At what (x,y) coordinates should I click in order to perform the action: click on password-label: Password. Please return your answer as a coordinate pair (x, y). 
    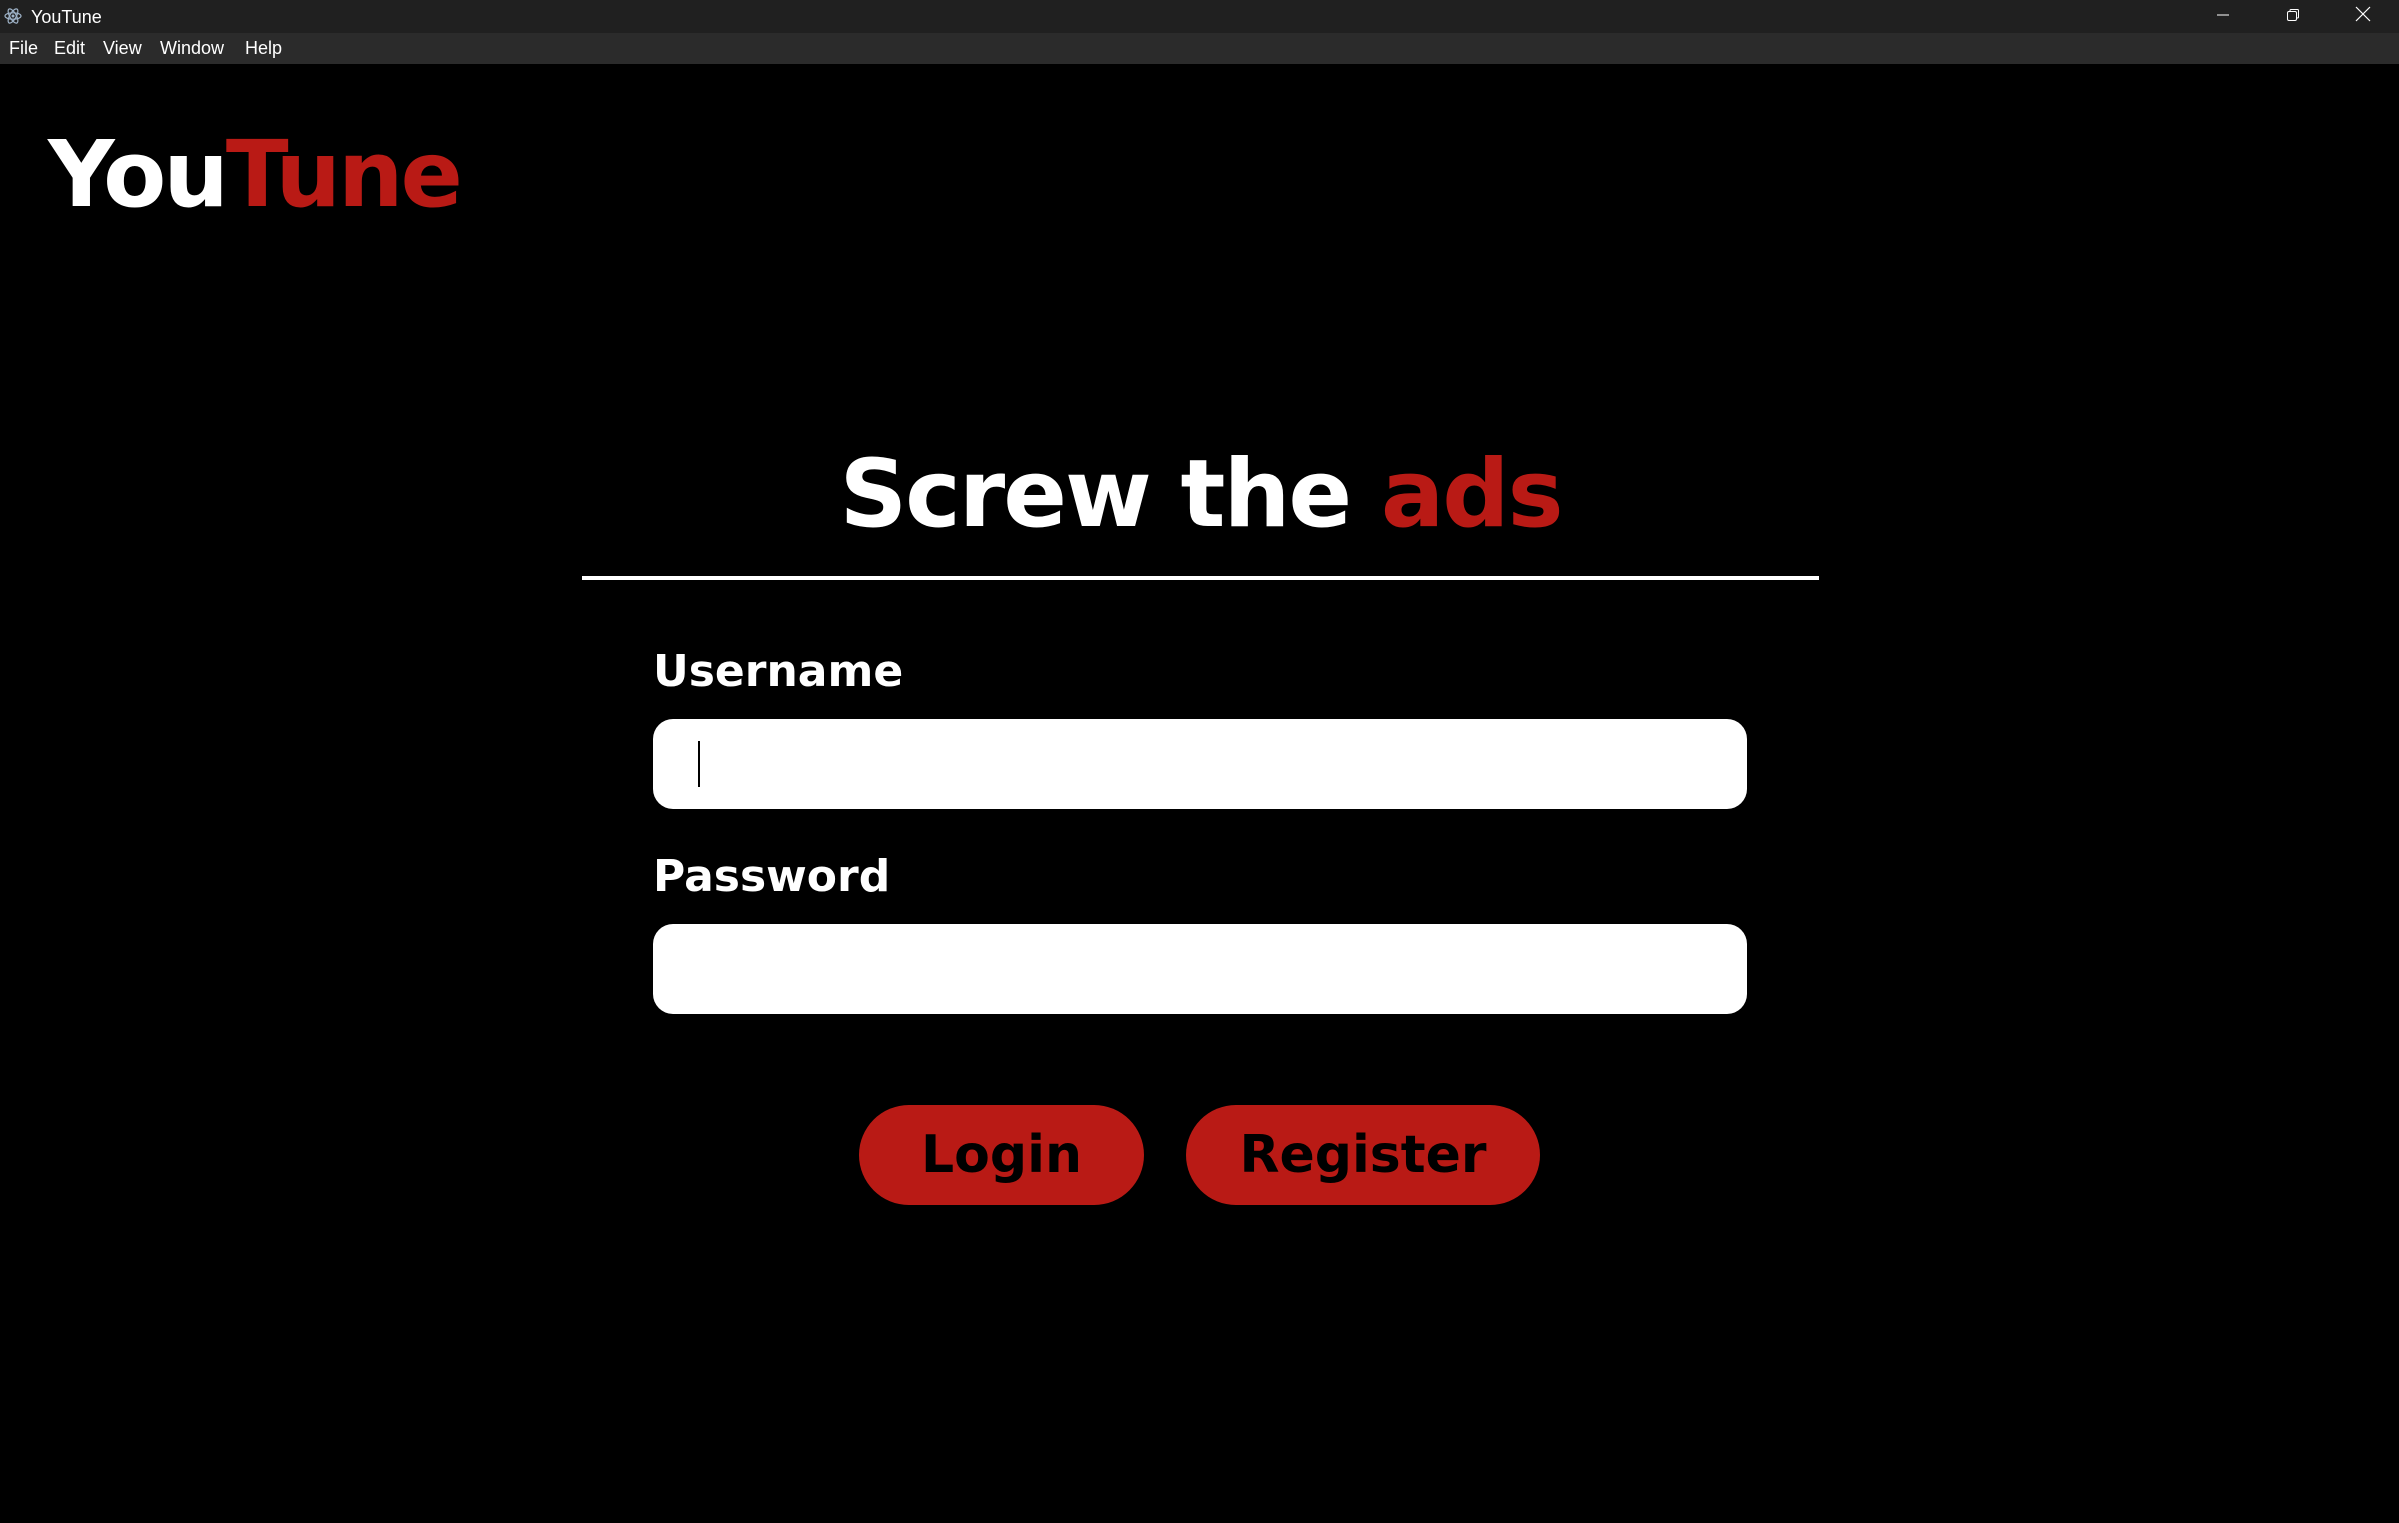
    Looking at the image, I should click on (772, 876).